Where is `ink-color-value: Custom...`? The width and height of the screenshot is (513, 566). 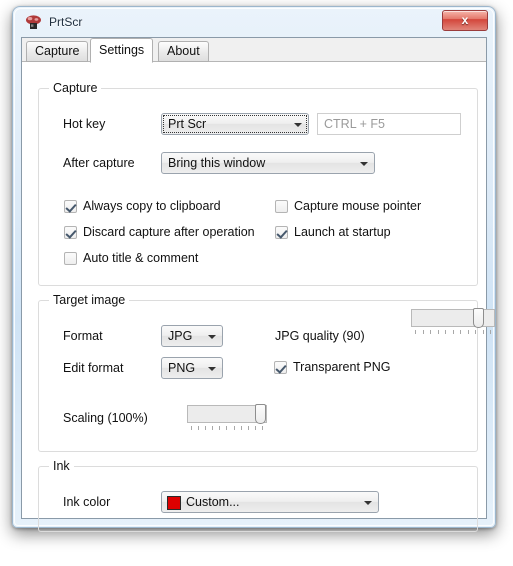 ink-color-value: Custom... is located at coordinates (213, 502).